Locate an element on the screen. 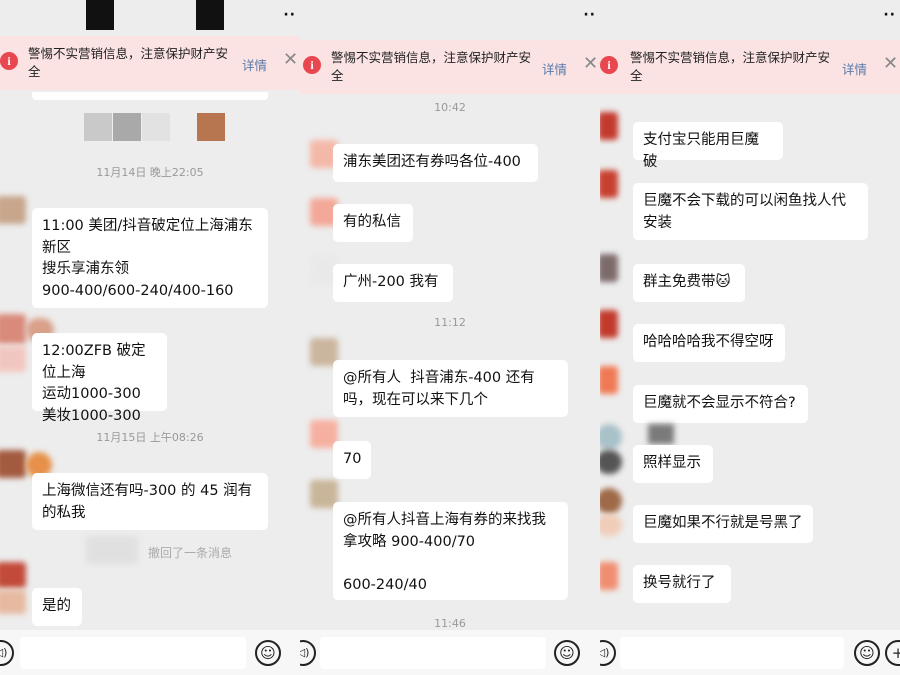 The height and width of the screenshot is (675, 900). message-bubble: 哈哈哈哈我不得空呀 is located at coordinates (709, 343).